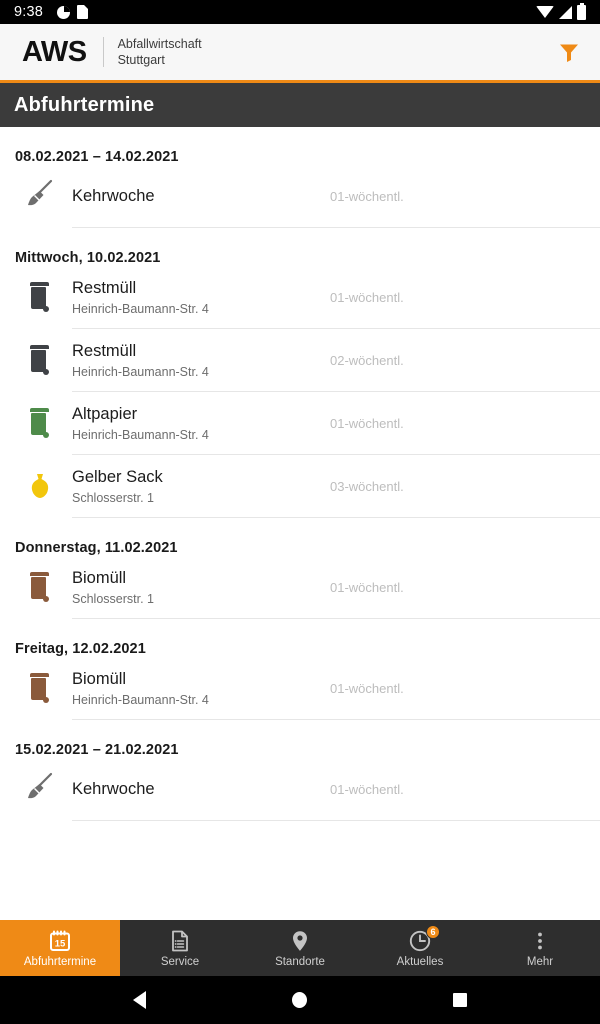 The height and width of the screenshot is (1024, 600). I want to click on overflow-dots-icon, so click(540, 941).